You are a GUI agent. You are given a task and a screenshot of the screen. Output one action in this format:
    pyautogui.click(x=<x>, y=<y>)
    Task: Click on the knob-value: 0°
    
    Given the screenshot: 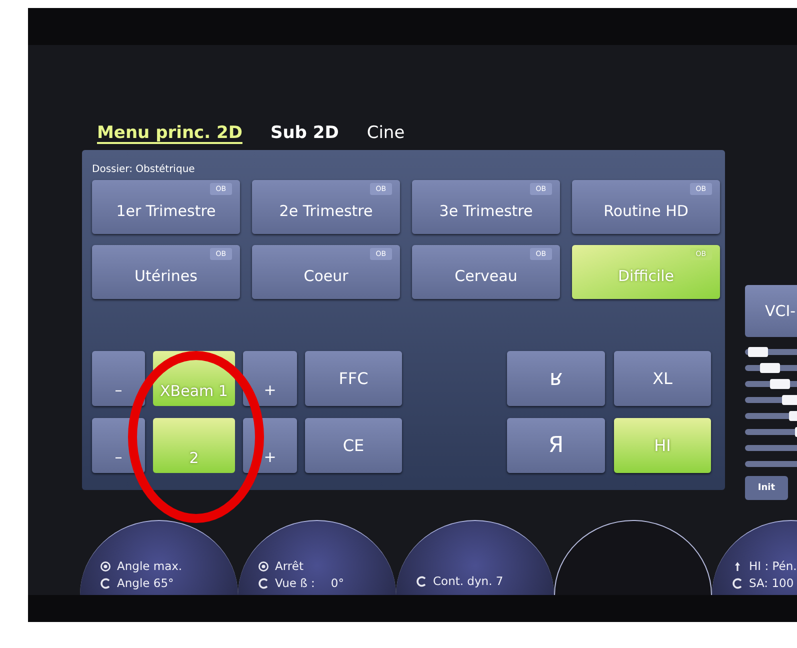 What is the action you would take?
    pyautogui.click(x=337, y=583)
    